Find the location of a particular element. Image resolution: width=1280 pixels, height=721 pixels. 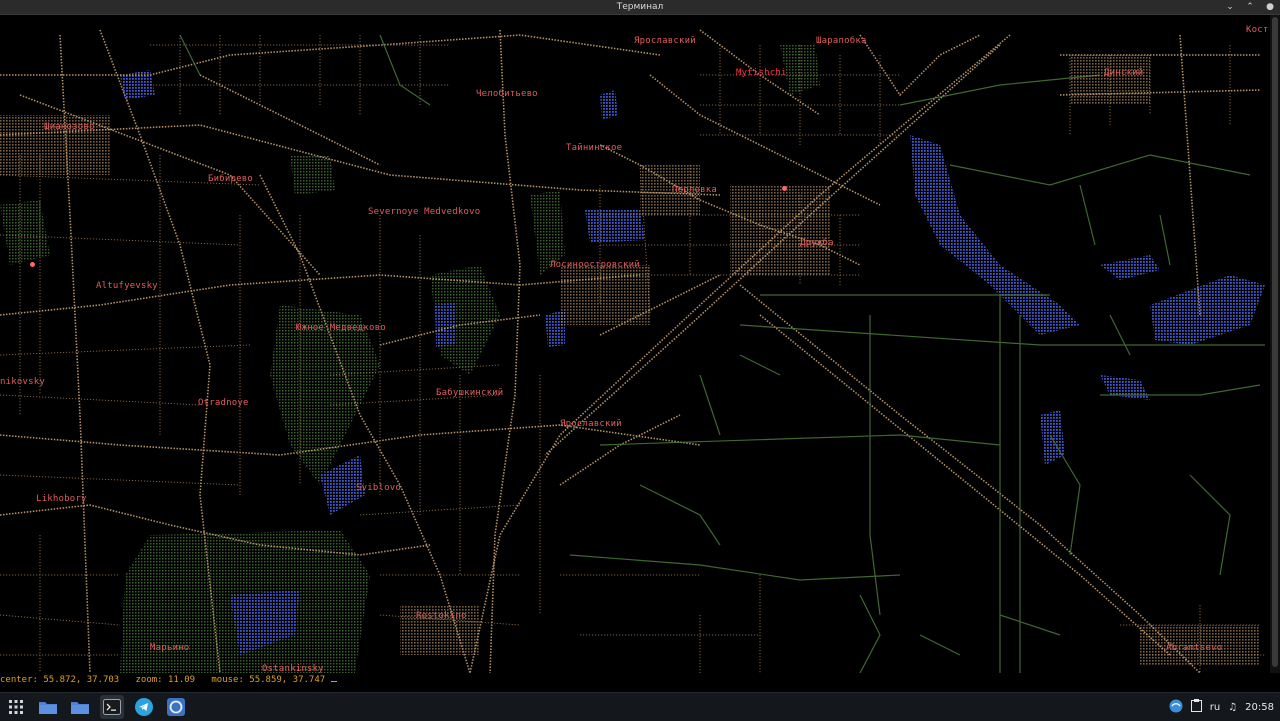

terminal-scrollbar is located at coordinates (1275, 344).